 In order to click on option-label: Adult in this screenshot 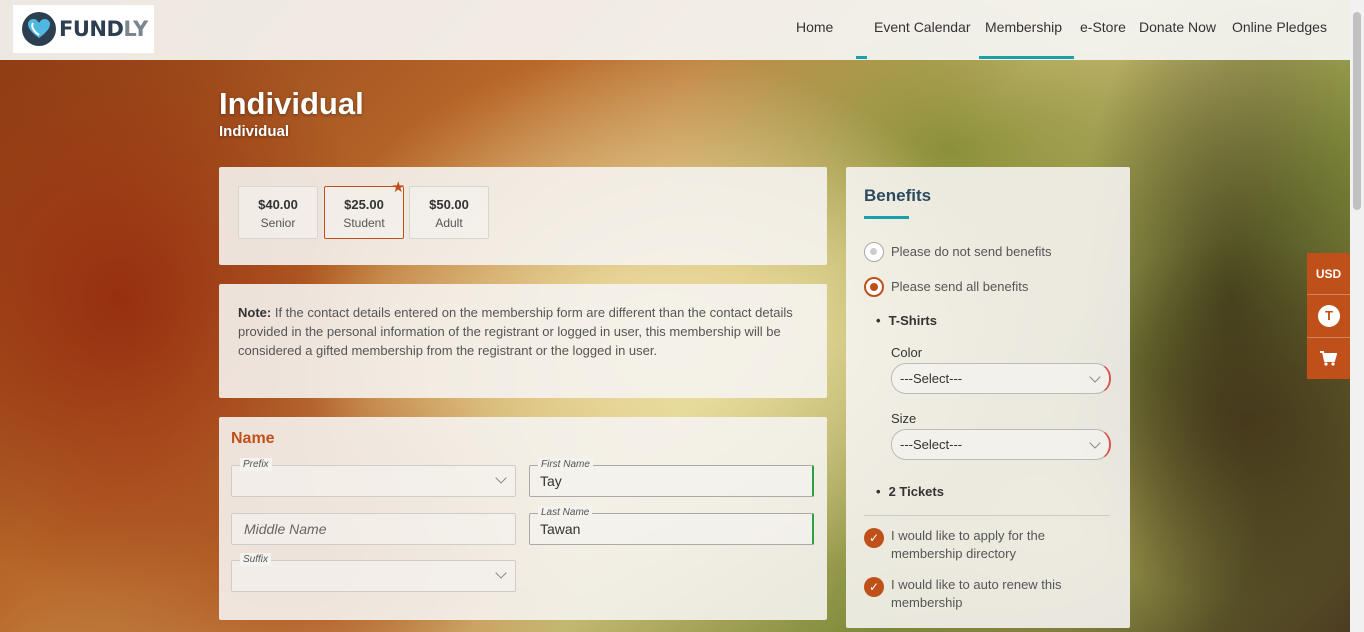, I will do `click(449, 223)`.